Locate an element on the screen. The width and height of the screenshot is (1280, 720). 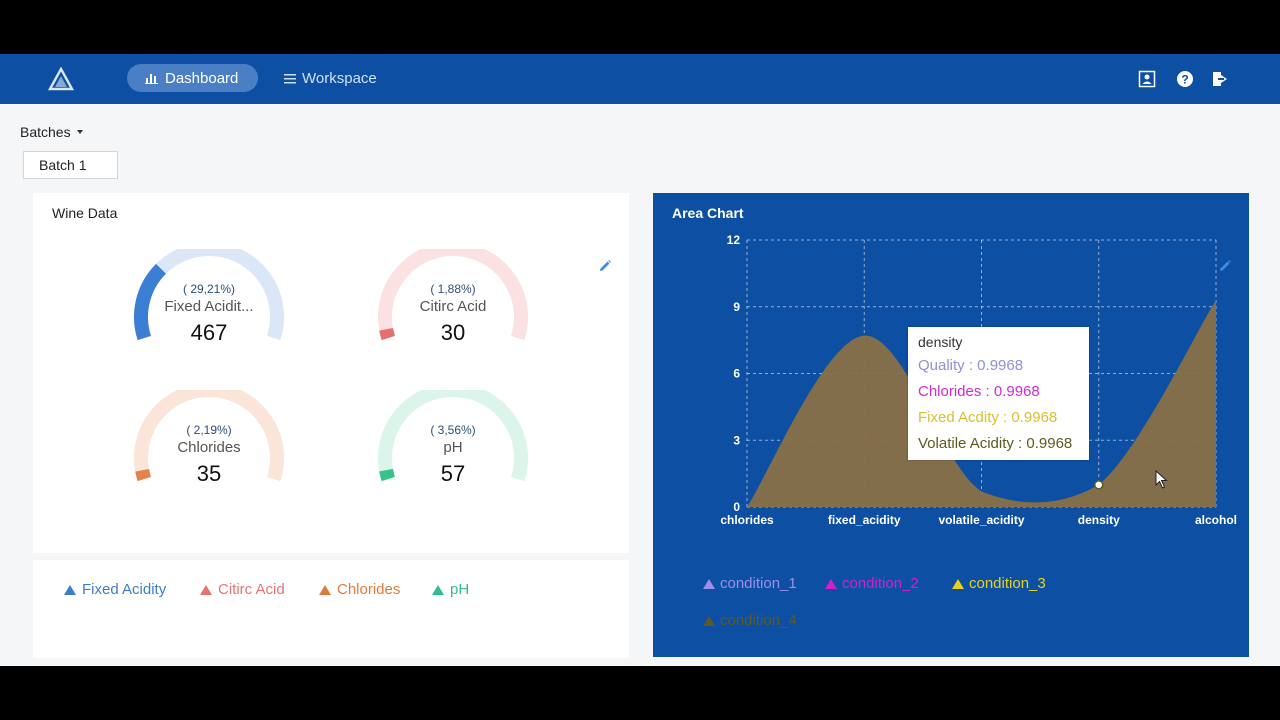
gauge-name: pH is located at coordinates (453, 447).